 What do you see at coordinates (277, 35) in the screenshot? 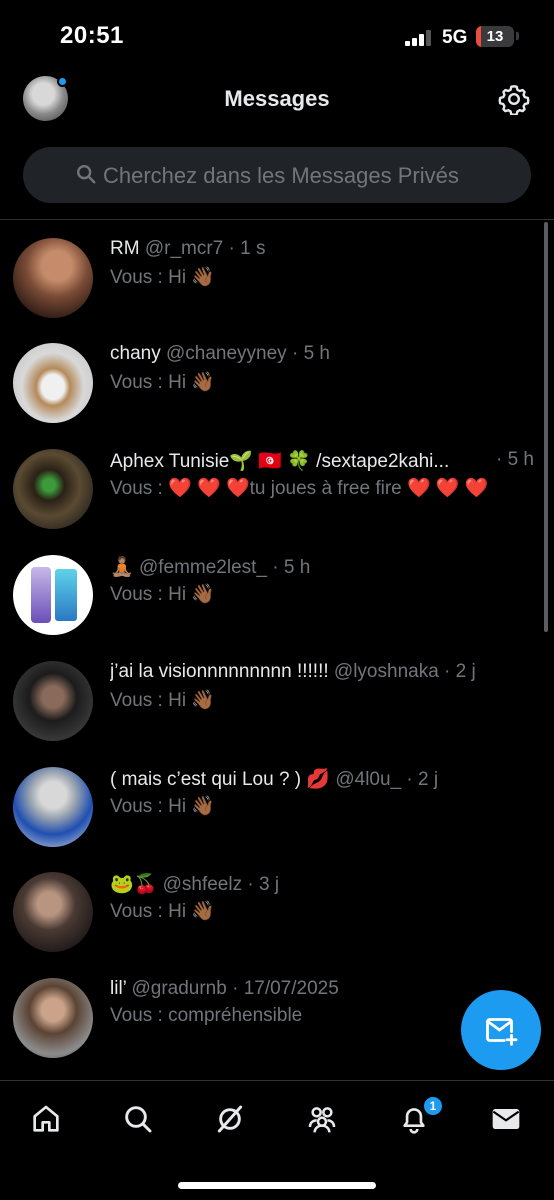
I see `status-bar: 20:51 5G 13` at bounding box center [277, 35].